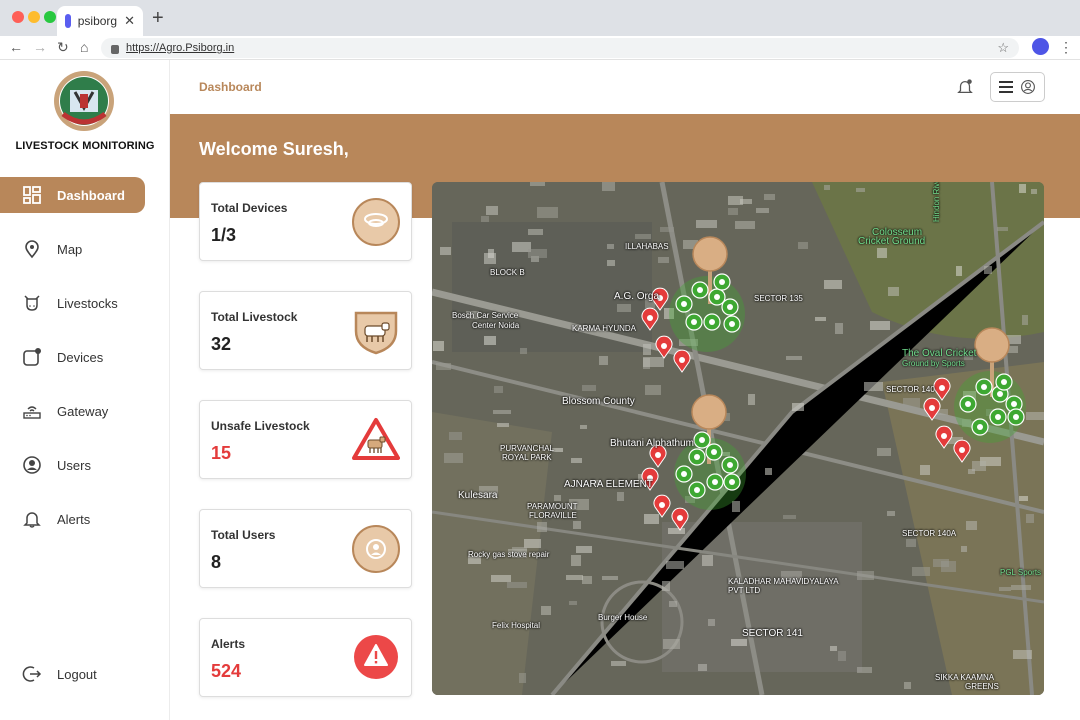 This screenshot has height=720, width=1080. I want to click on total-users-card: Total Users 8, so click(305, 548).